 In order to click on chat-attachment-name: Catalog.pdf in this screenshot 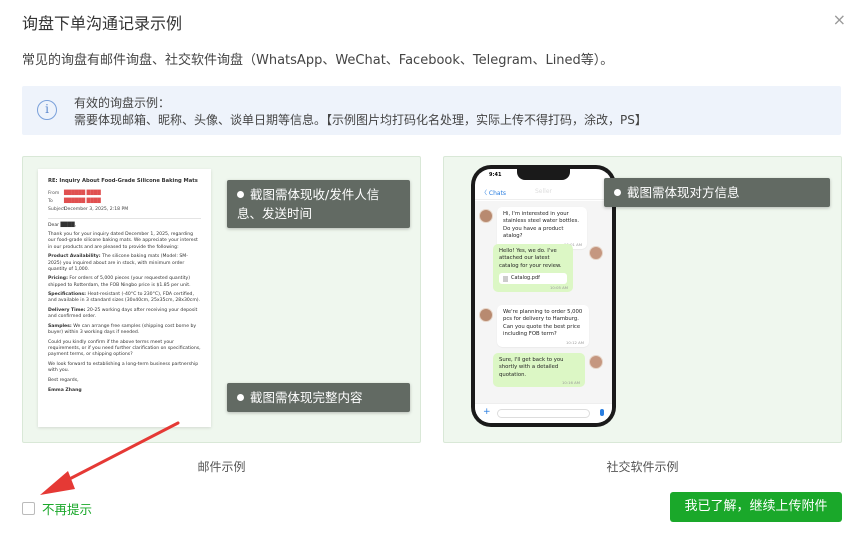, I will do `click(525, 278)`.